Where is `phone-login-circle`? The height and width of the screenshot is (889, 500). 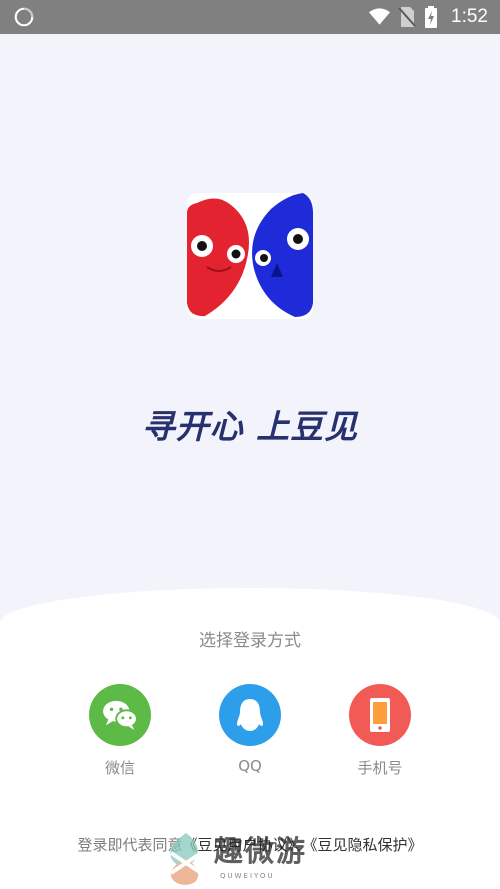 phone-login-circle is located at coordinates (380, 715).